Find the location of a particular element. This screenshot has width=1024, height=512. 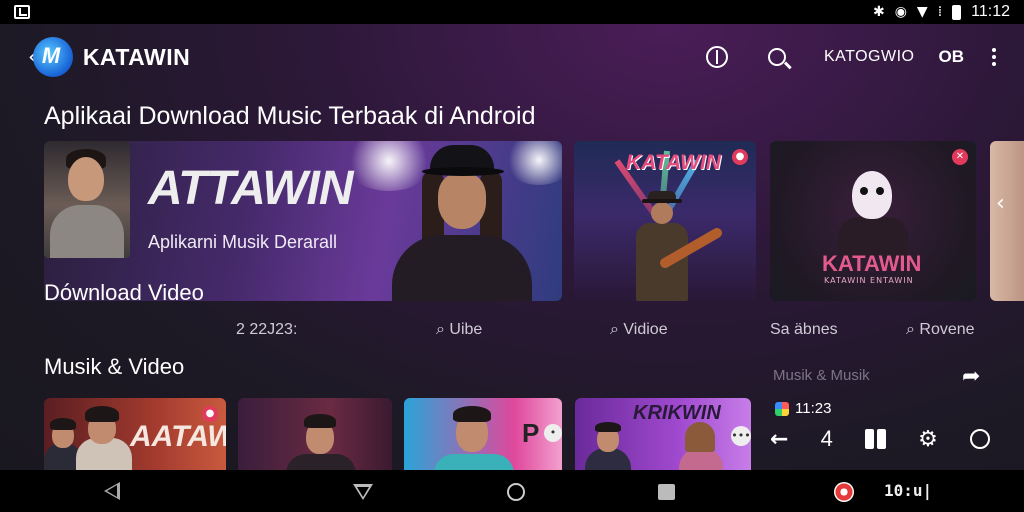

chat-icon is located at coordinates (979, 439).